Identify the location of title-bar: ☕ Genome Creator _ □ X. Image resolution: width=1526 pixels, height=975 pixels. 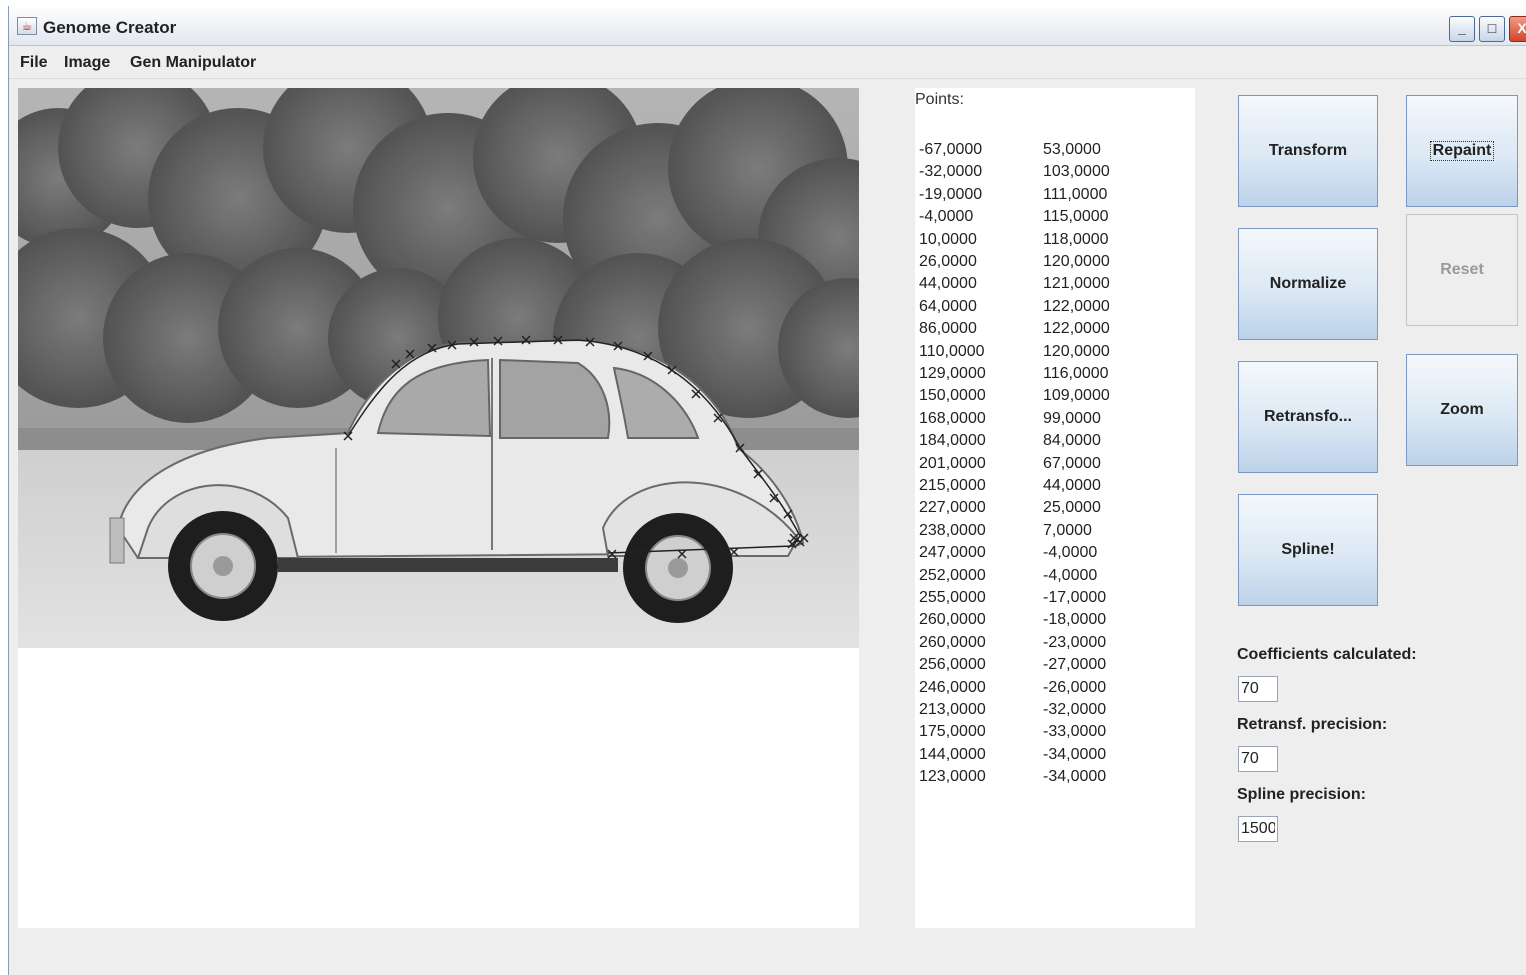
(767, 26).